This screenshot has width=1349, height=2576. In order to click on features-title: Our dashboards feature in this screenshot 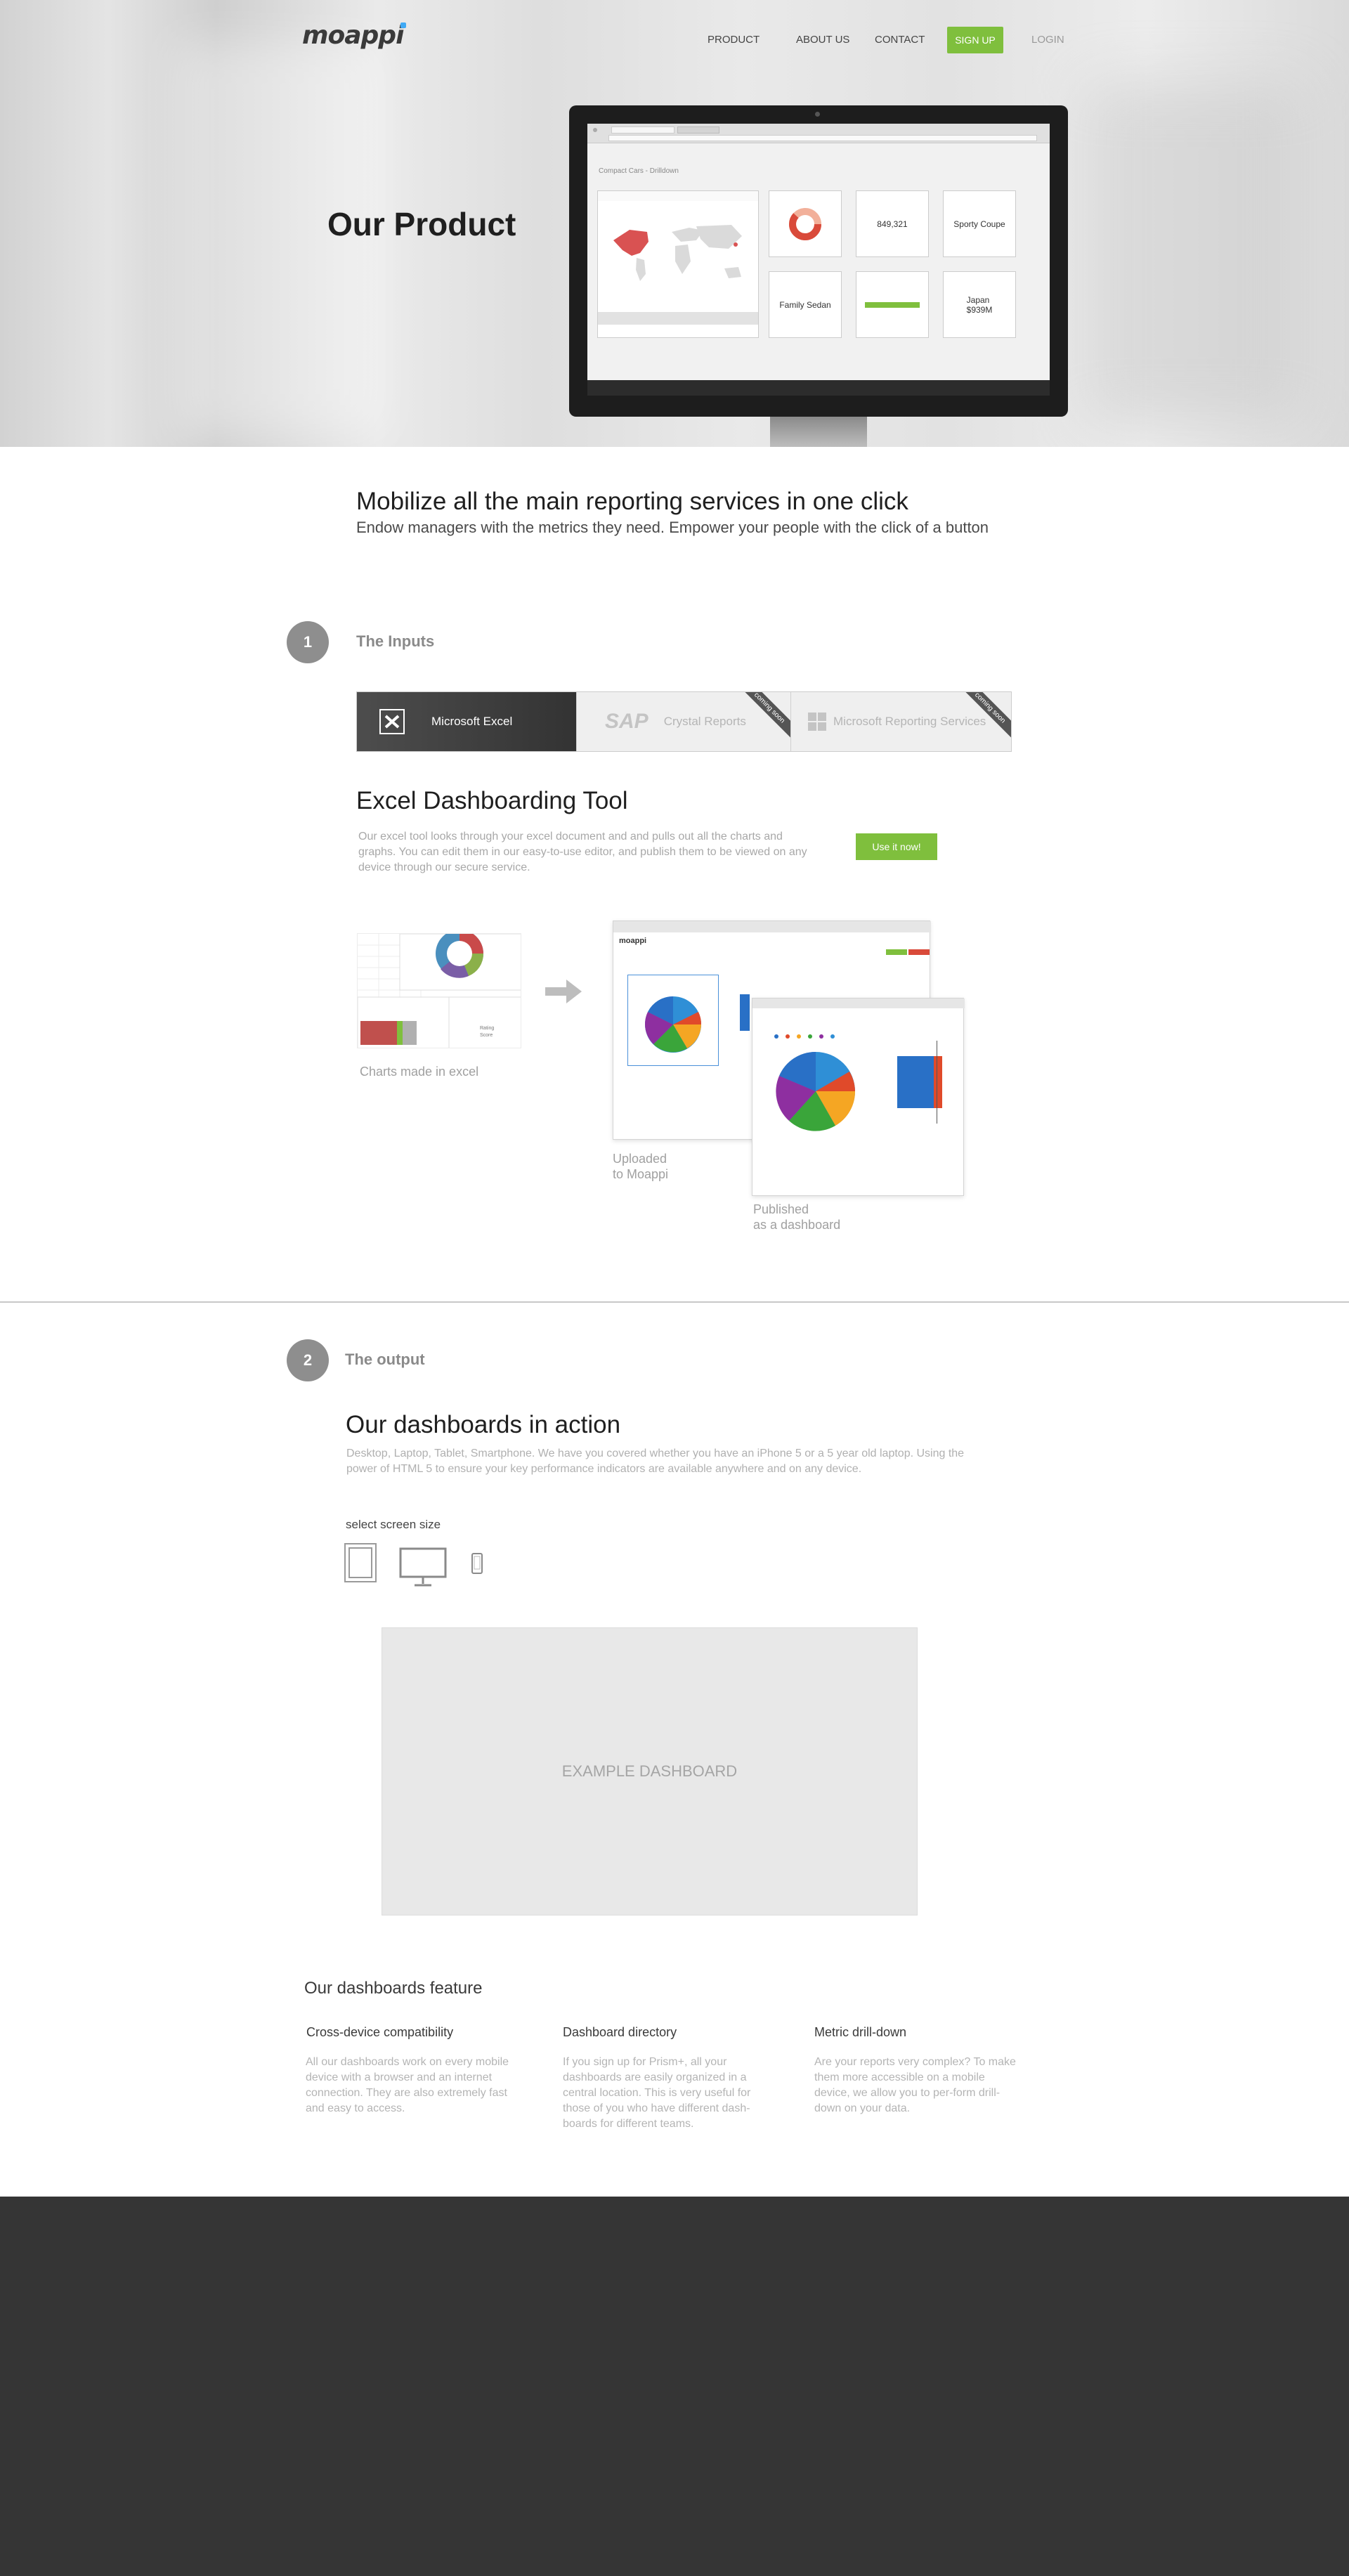, I will do `click(393, 1988)`.